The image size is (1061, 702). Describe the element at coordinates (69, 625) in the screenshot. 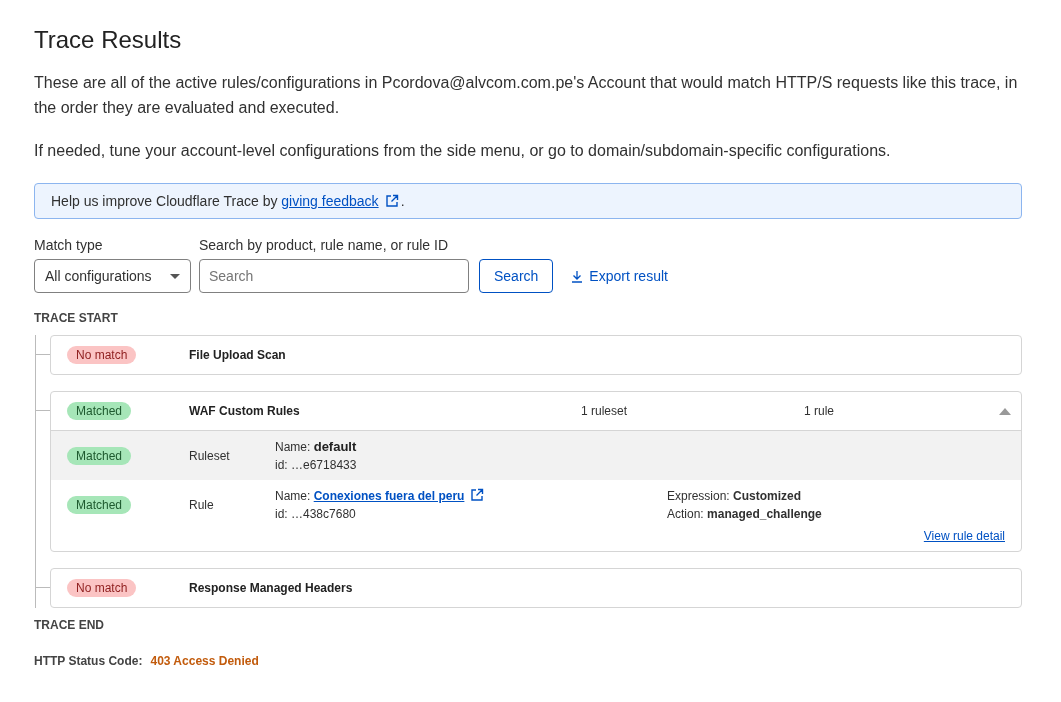

I see `trace-end-label: TRACE END` at that location.